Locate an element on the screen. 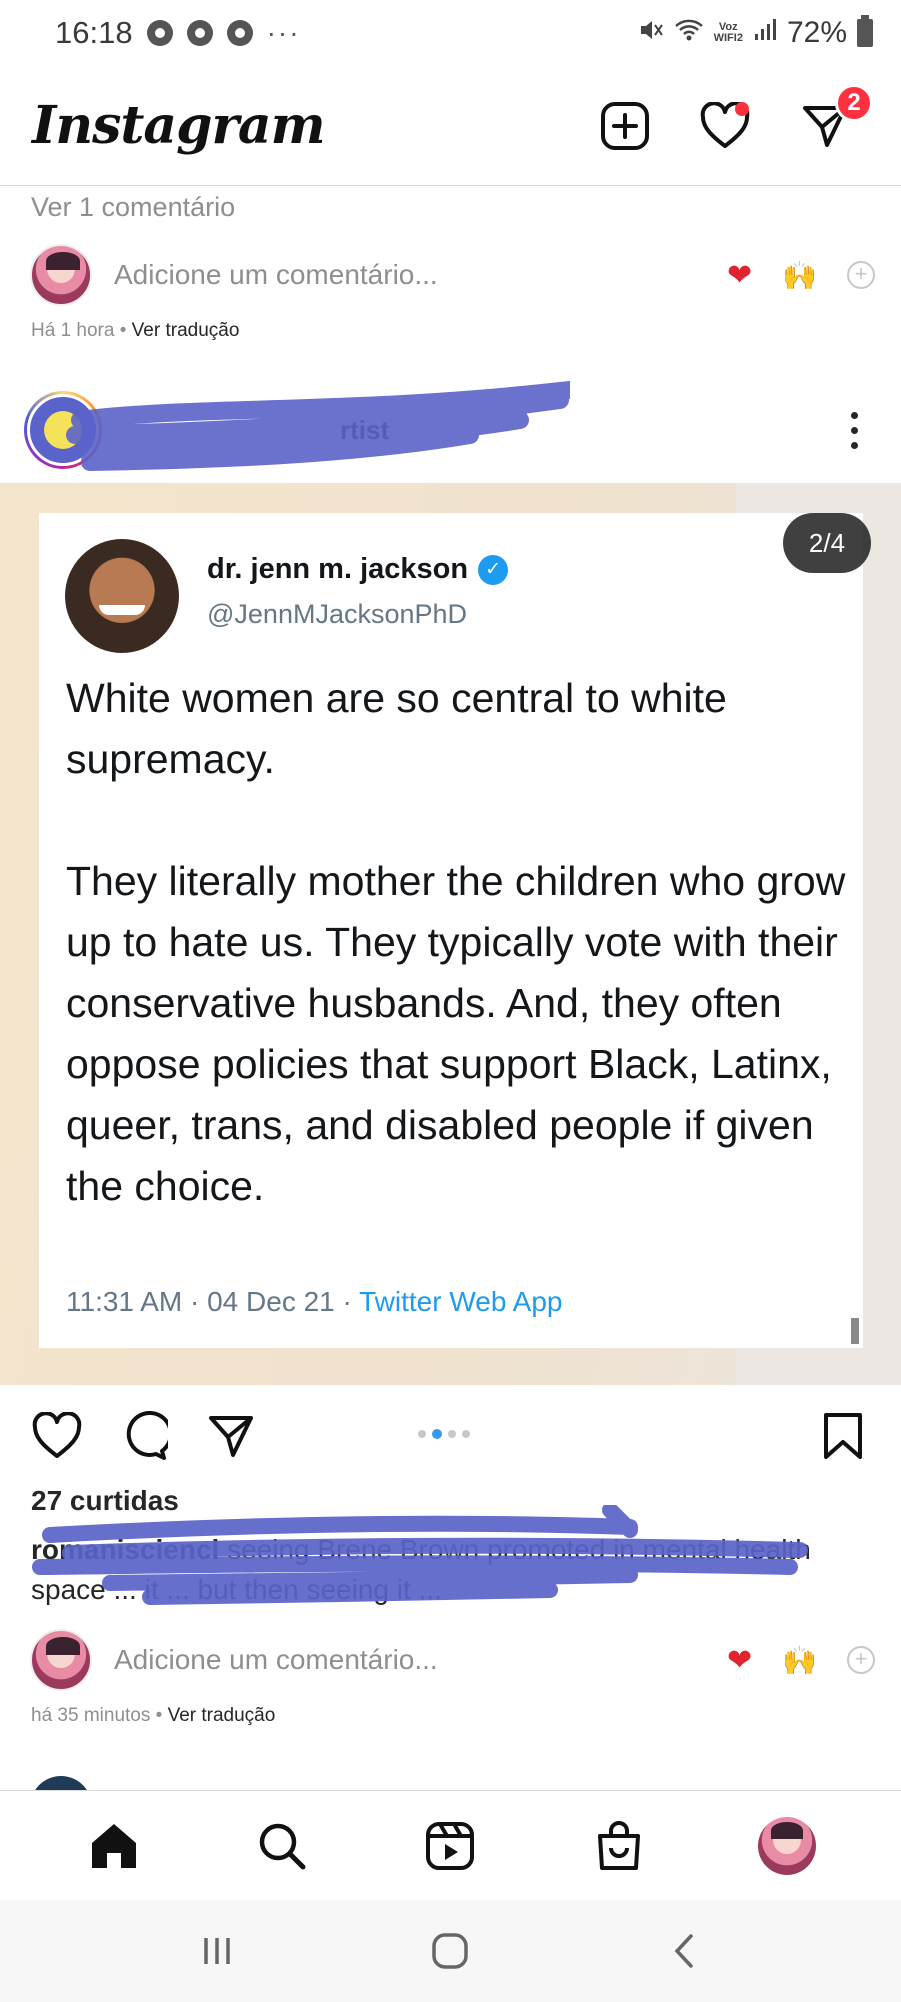  nav-search is located at coordinates (282, 1846).